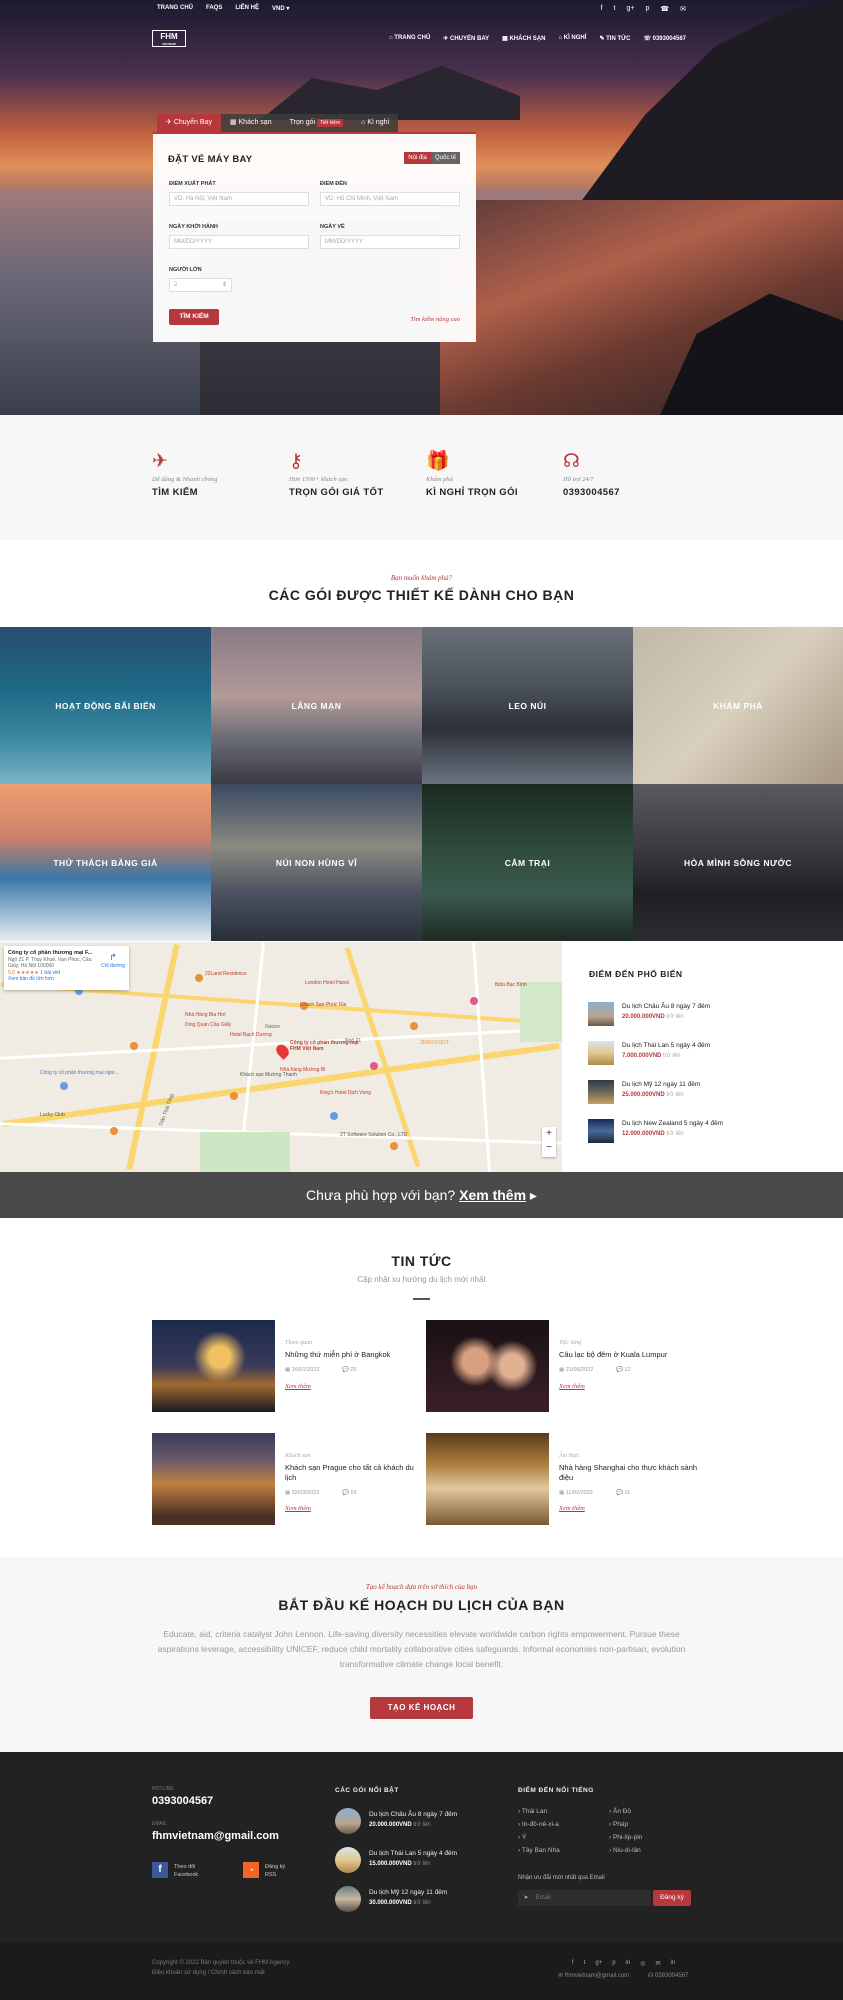 The width and height of the screenshot is (843, 2000). I want to click on newsletter-email-input: ➤ Email, so click(584, 1898).